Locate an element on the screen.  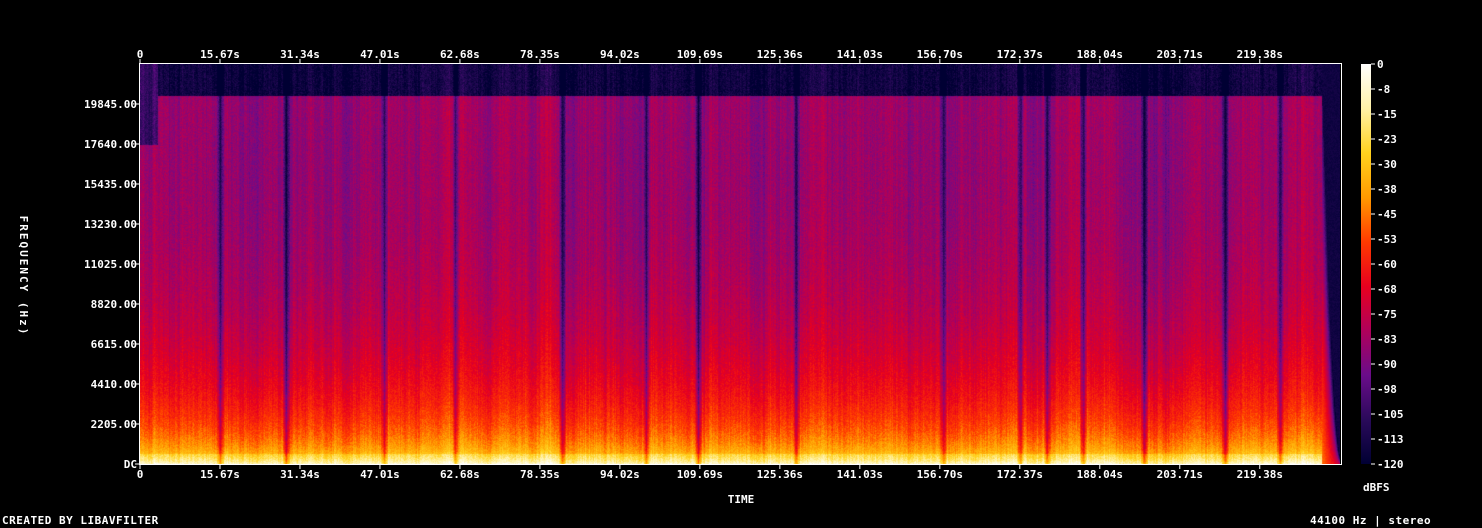
y-tick-label: 2205.00 is located at coordinates (114, 424).